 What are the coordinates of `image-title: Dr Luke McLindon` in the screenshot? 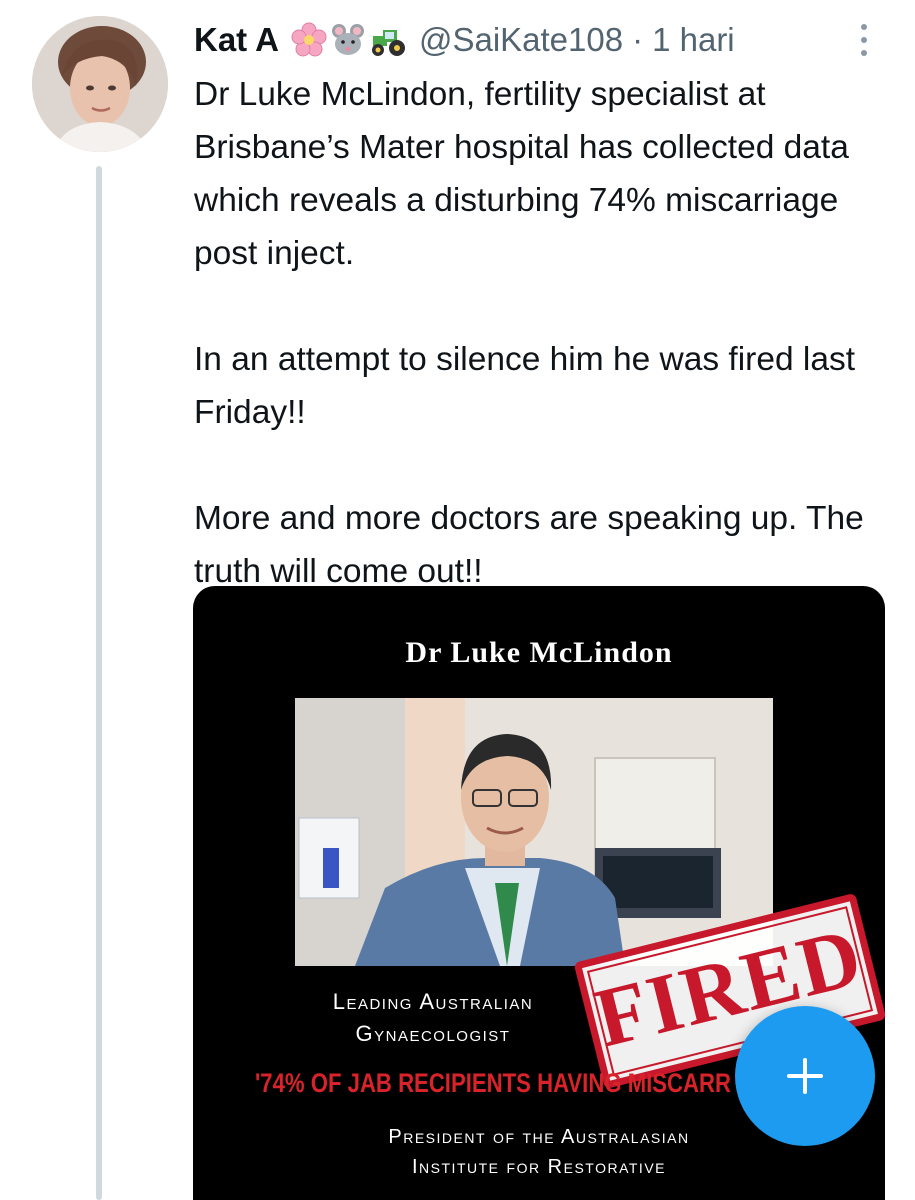 It's located at (539, 652).